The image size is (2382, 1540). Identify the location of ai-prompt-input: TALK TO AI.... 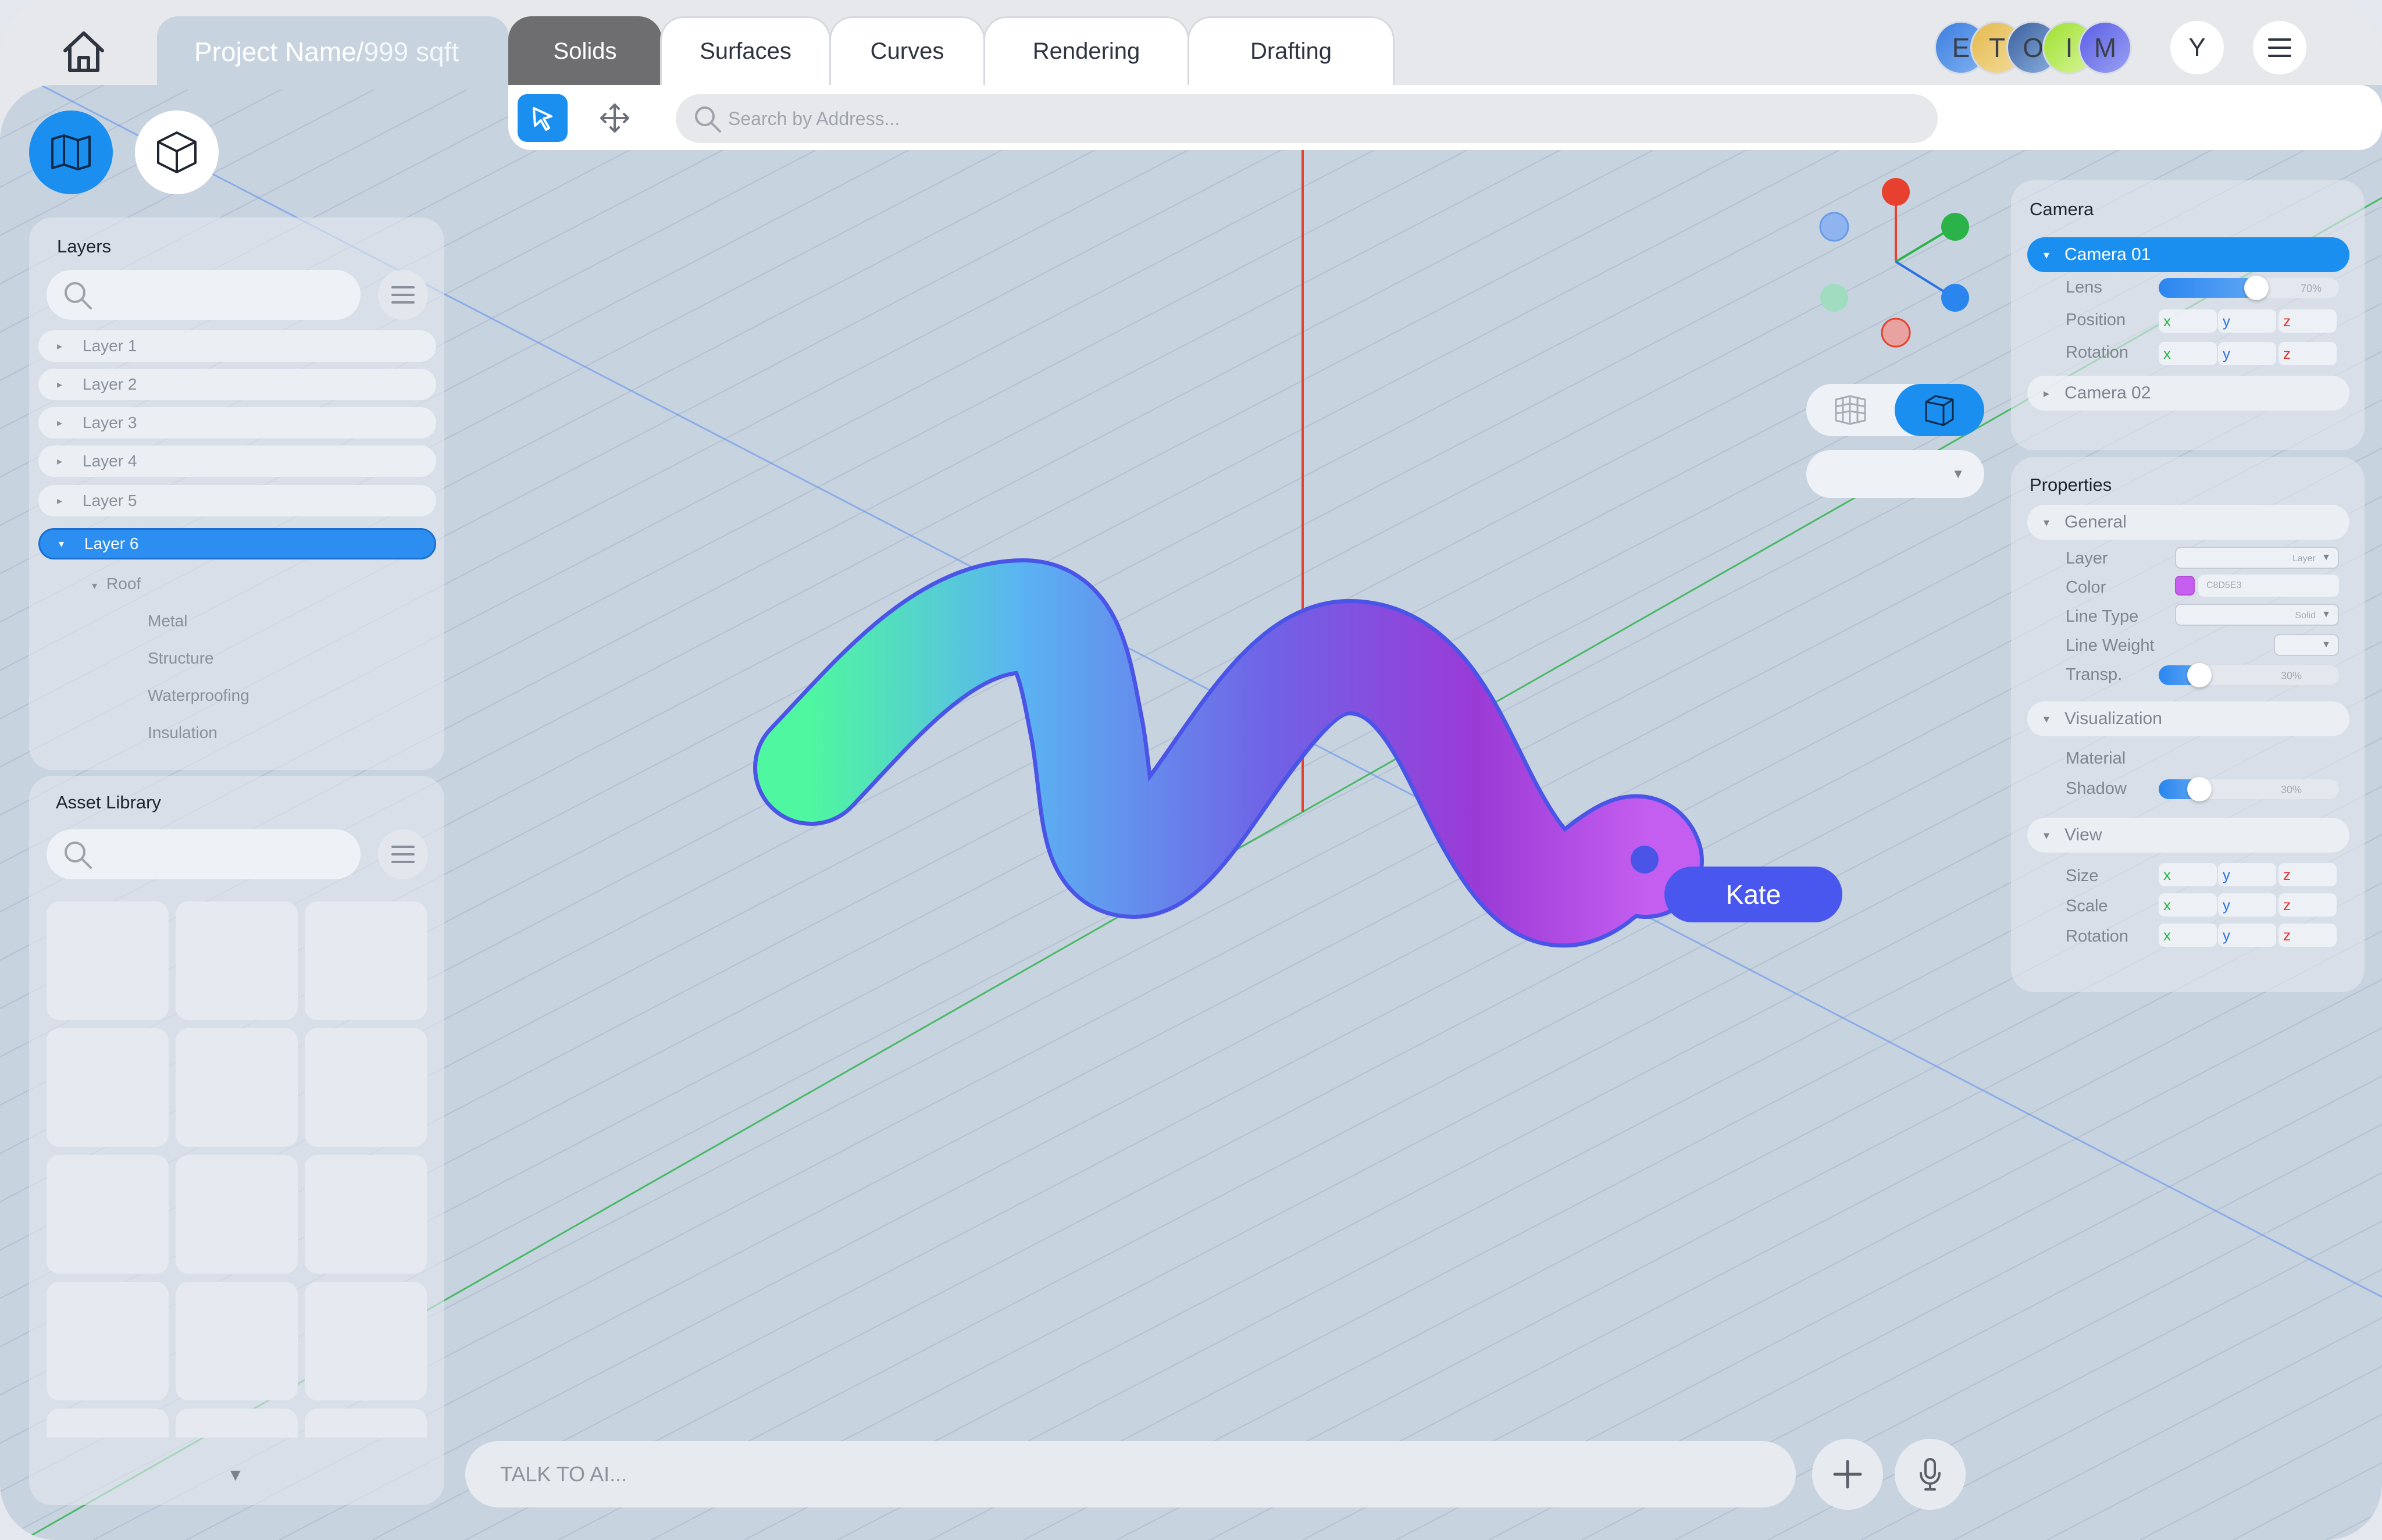
(1130, 1474).